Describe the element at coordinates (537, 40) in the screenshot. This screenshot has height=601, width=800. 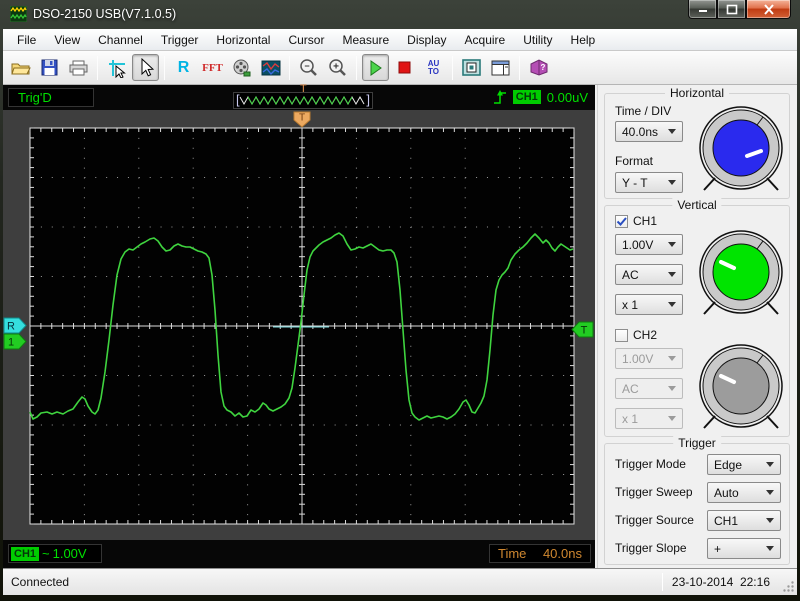
I see `menu-utility: Utility` at that location.